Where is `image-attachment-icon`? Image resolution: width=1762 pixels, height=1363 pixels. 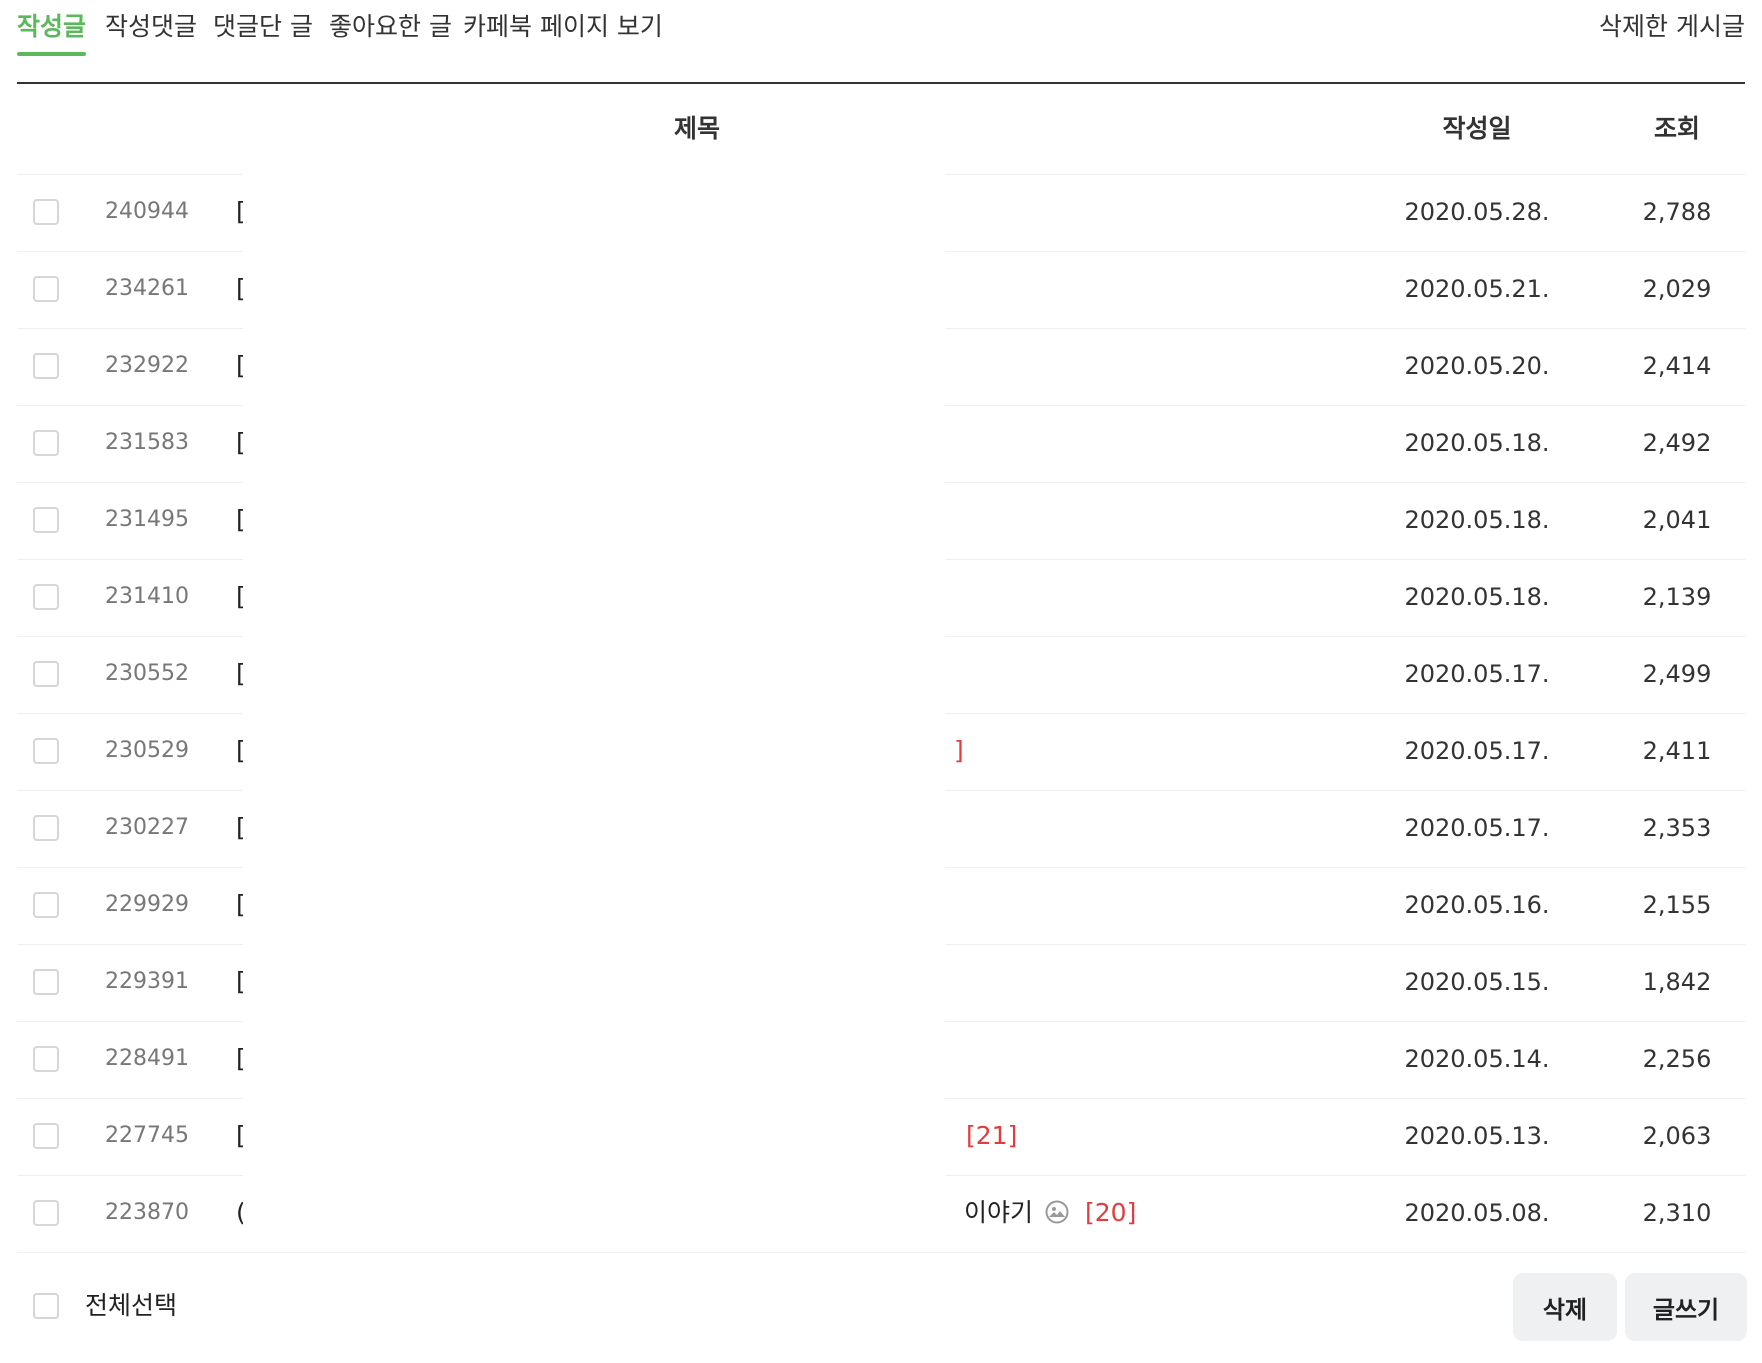
image-attachment-icon is located at coordinates (1057, 1212).